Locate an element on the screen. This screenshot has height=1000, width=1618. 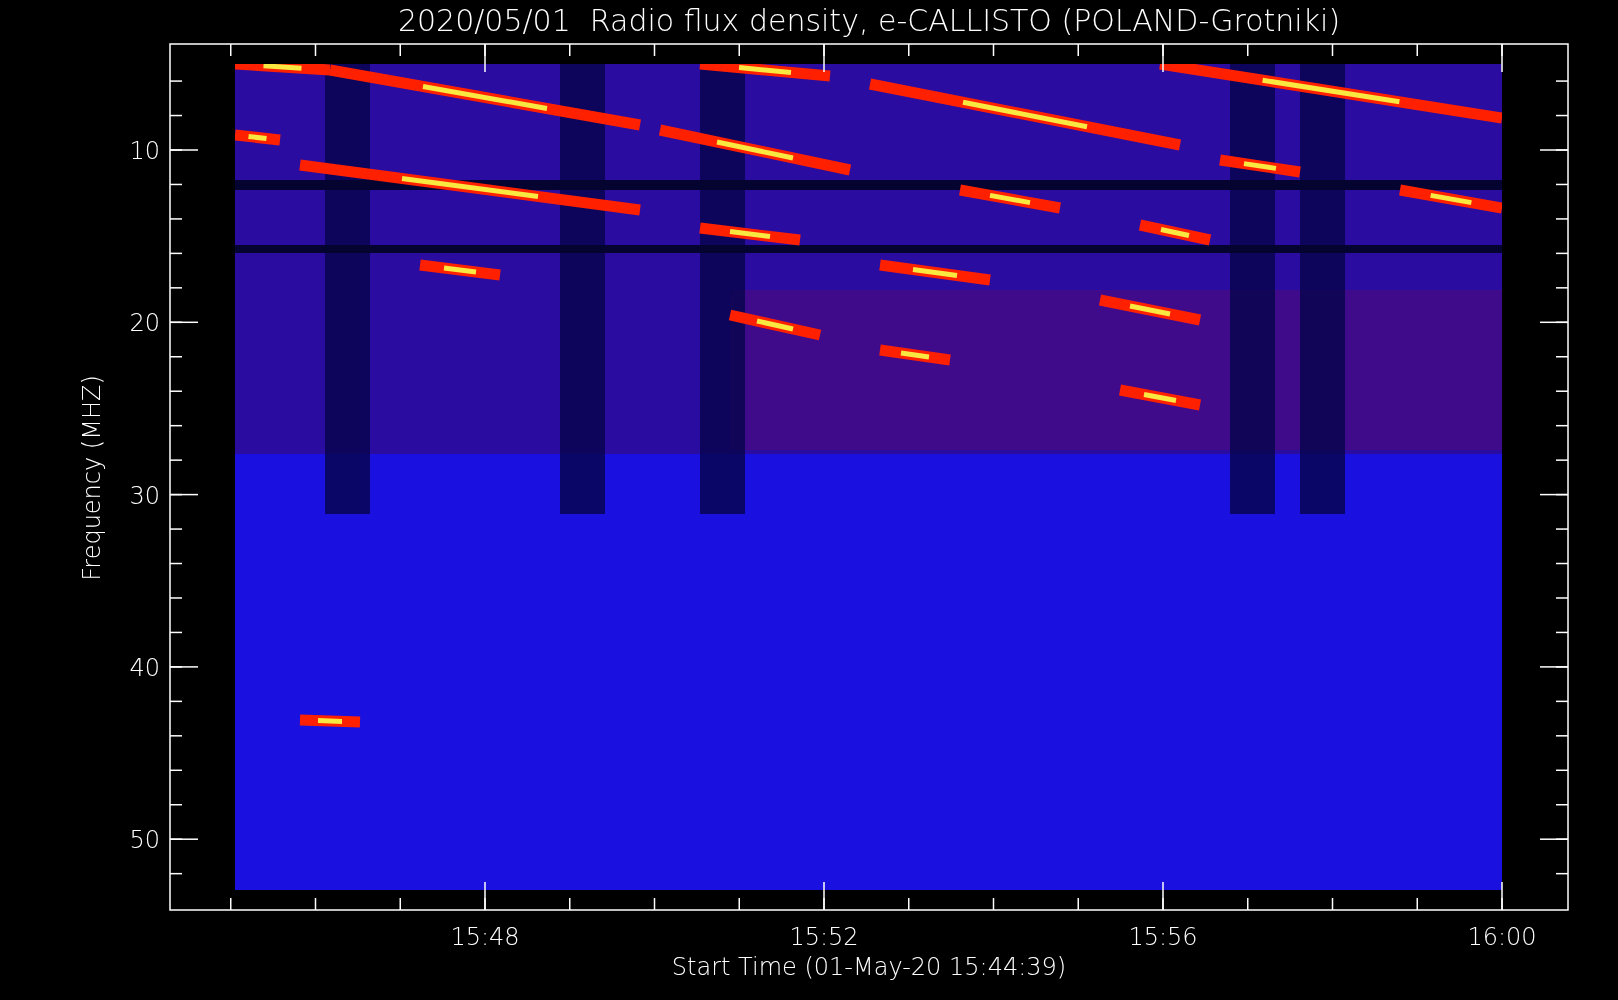
tick-label: 30 is located at coordinates (144, 495).